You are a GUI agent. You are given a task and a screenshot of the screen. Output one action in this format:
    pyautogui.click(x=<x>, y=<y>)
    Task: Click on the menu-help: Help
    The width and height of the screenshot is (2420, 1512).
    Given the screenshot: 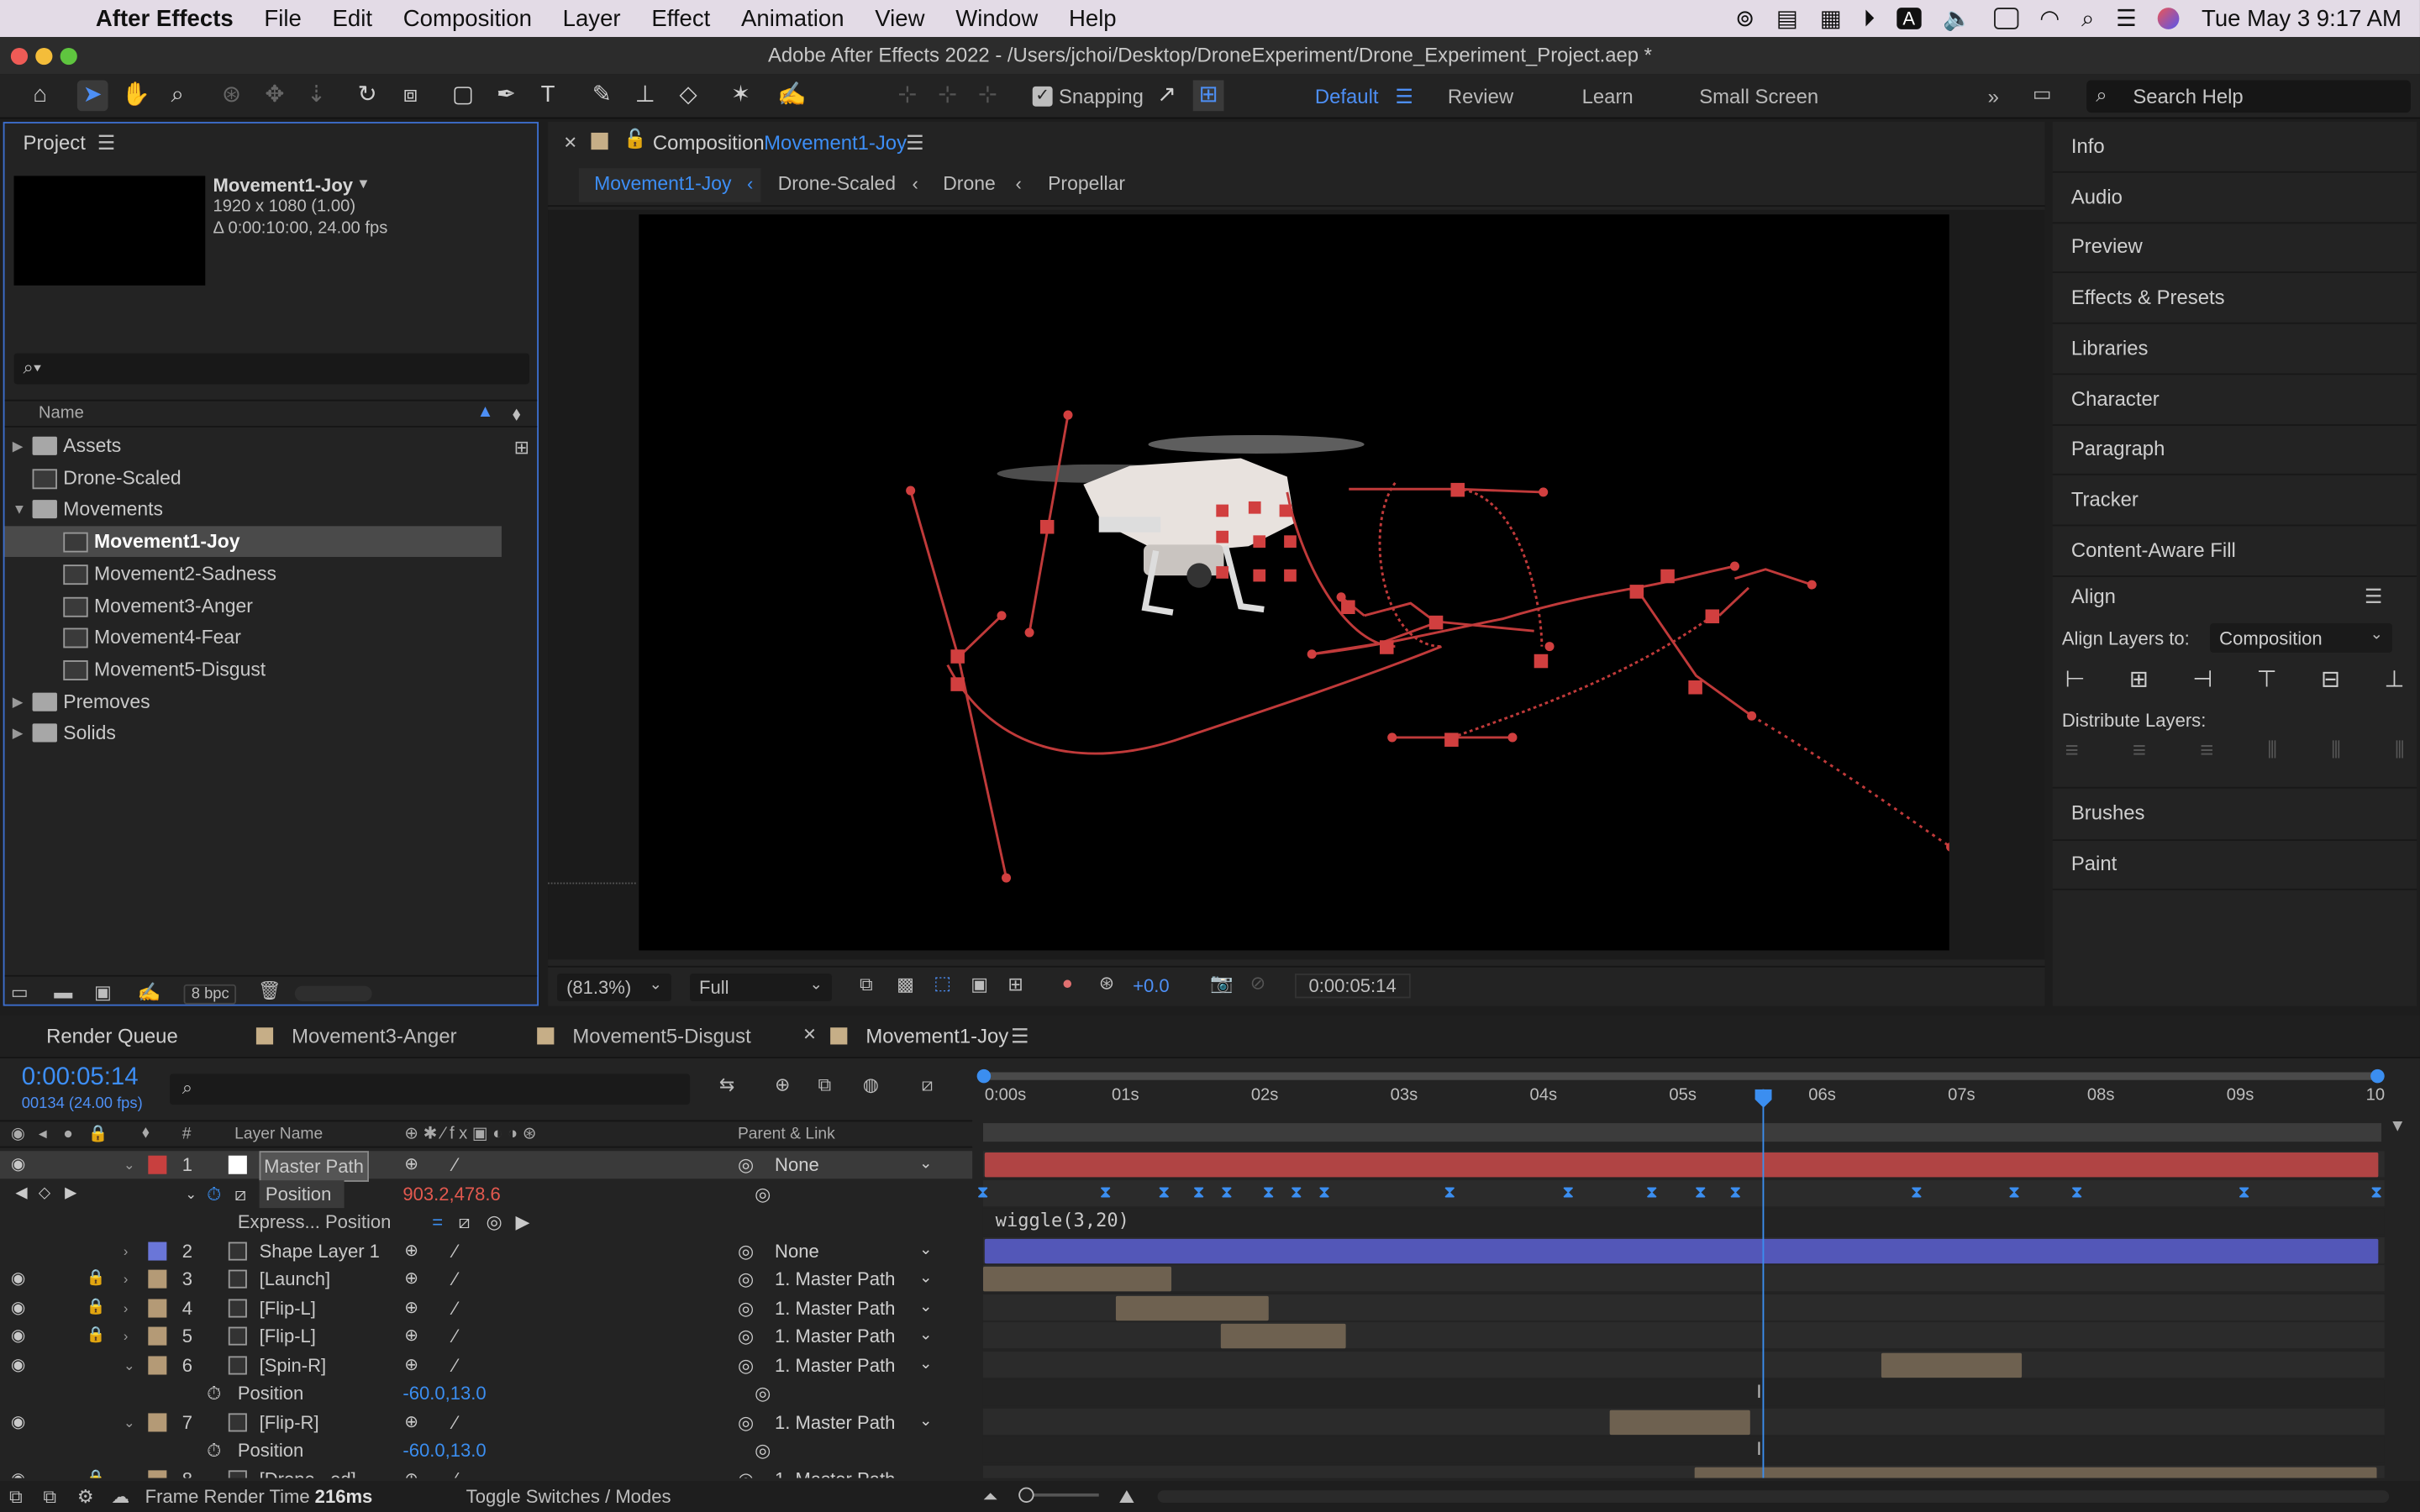 What is the action you would take?
    pyautogui.click(x=1093, y=18)
    